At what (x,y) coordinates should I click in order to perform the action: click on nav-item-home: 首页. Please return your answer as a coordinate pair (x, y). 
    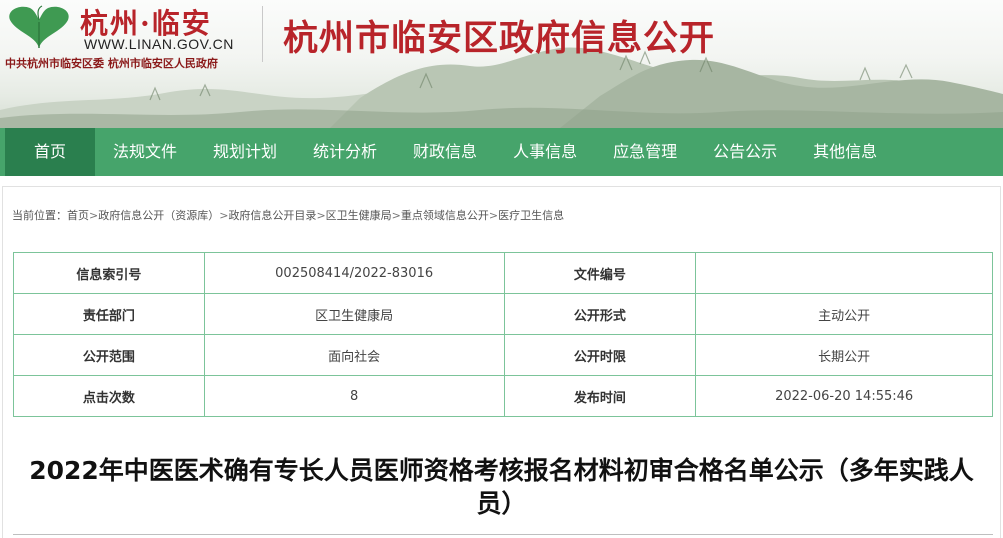
    Looking at the image, I should click on (50, 152).